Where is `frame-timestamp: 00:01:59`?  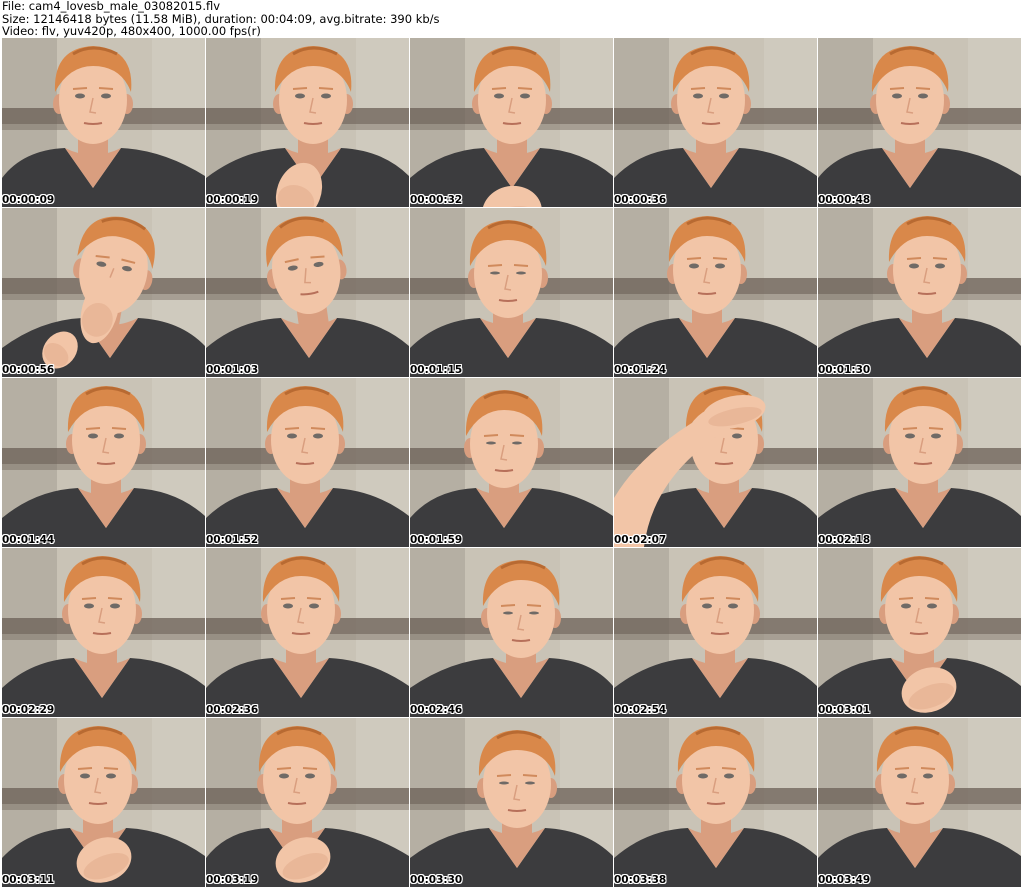
frame-timestamp: 00:01:59 is located at coordinates (436, 540).